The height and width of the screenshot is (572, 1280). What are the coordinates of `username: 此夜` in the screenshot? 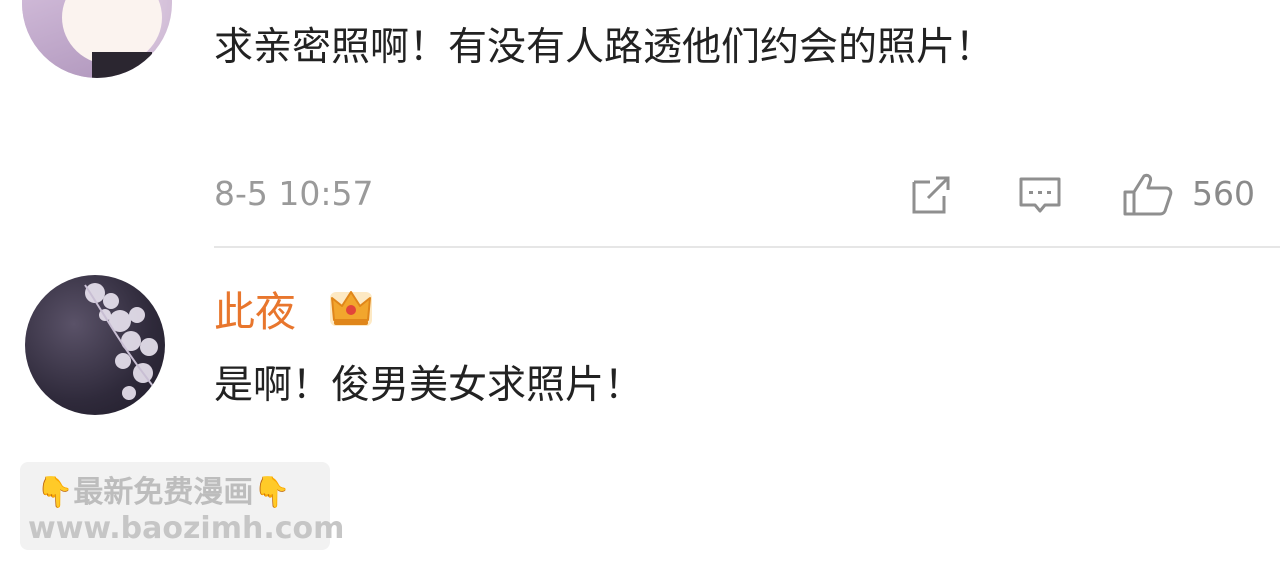 It's located at (255, 312).